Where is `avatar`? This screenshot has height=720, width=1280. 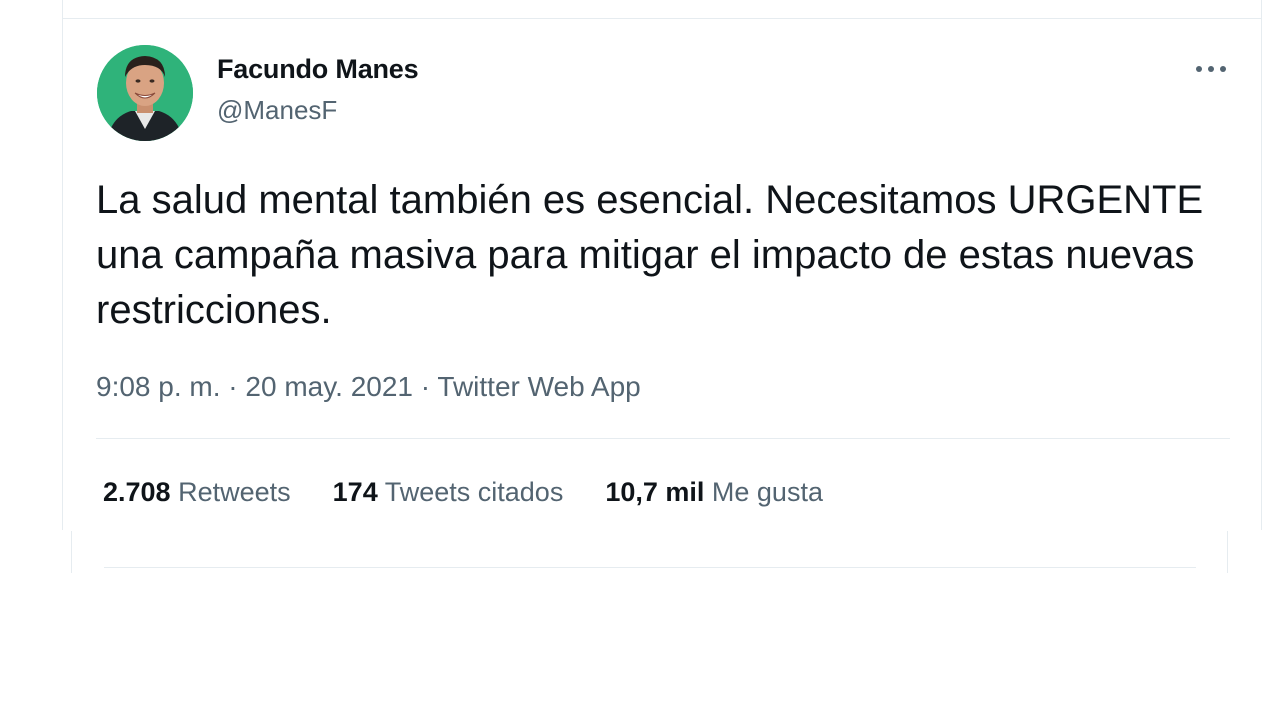 avatar is located at coordinates (145, 93).